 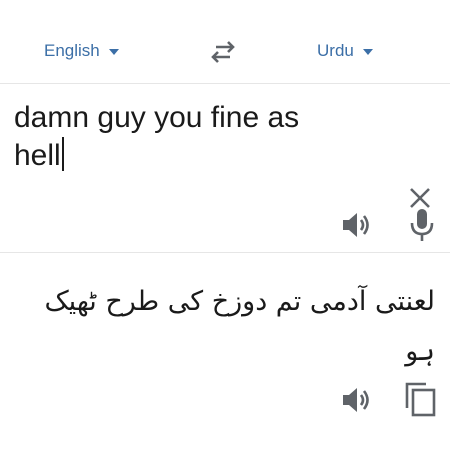 I want to click on listen-source-button, so click(x=357, y=225).